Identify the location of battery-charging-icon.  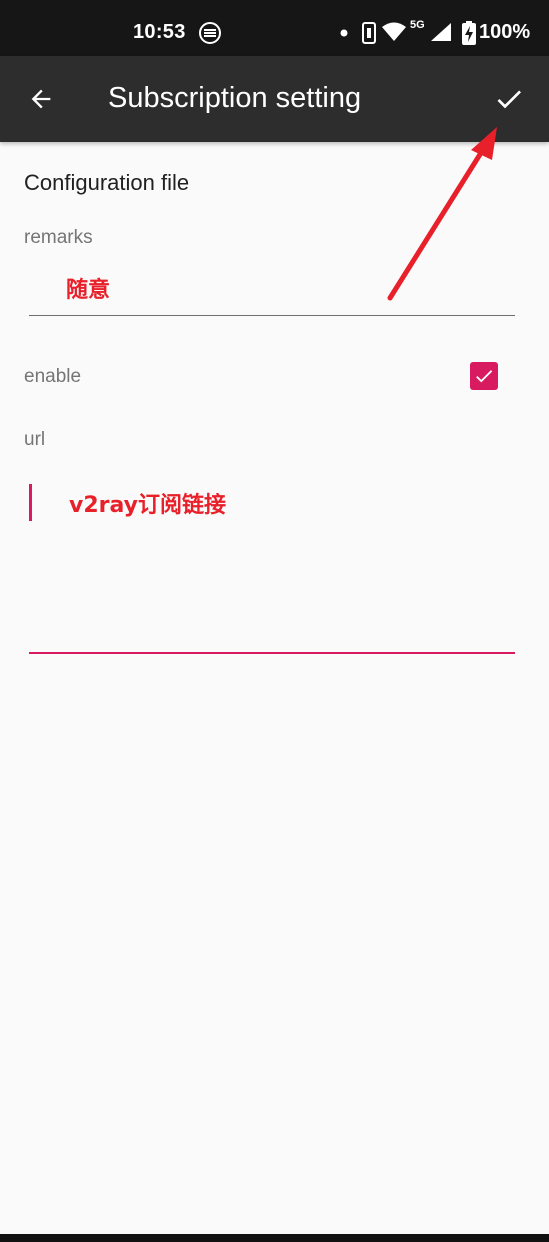
(469, 33).